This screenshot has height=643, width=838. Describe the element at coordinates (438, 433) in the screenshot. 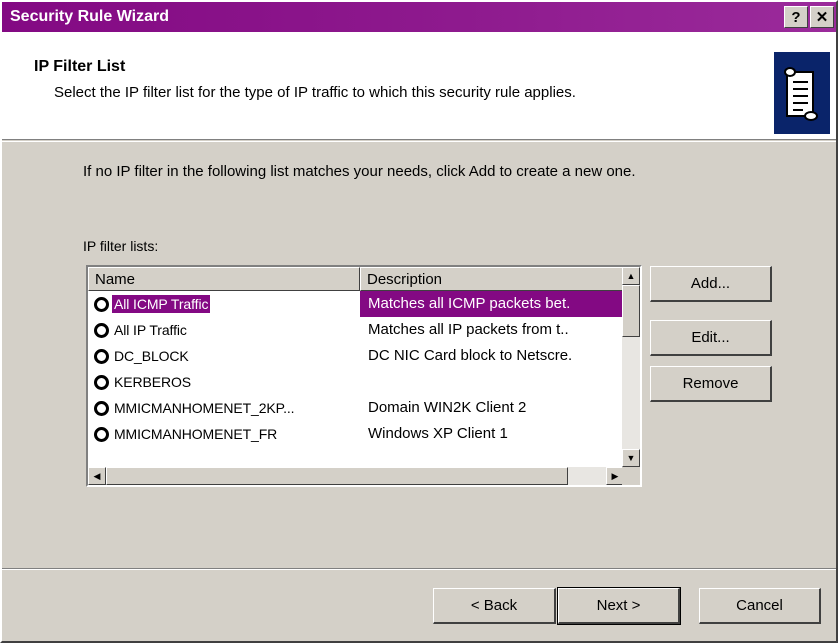

I see `list-item-description: Windows XP Client 1` at that location.